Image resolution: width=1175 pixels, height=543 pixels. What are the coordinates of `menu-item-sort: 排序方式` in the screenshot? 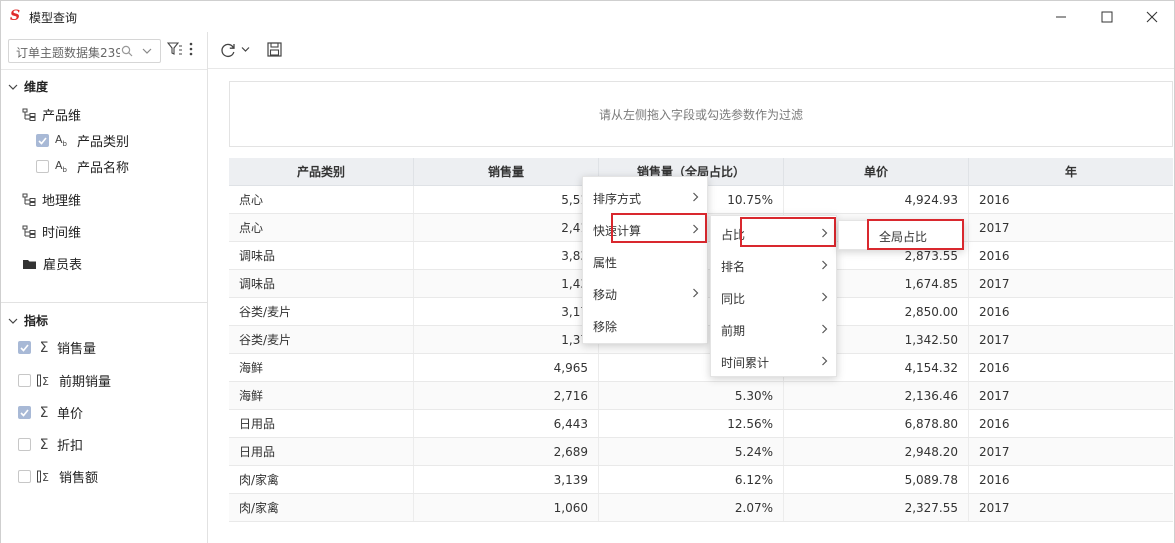 It's located at (645, 198).